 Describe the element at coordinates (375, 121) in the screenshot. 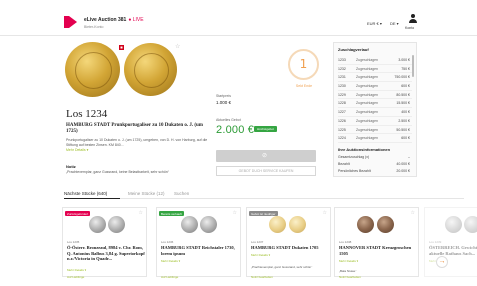

I see `list-item: 1226 Zugeschlagen 2.500 €` at that location.